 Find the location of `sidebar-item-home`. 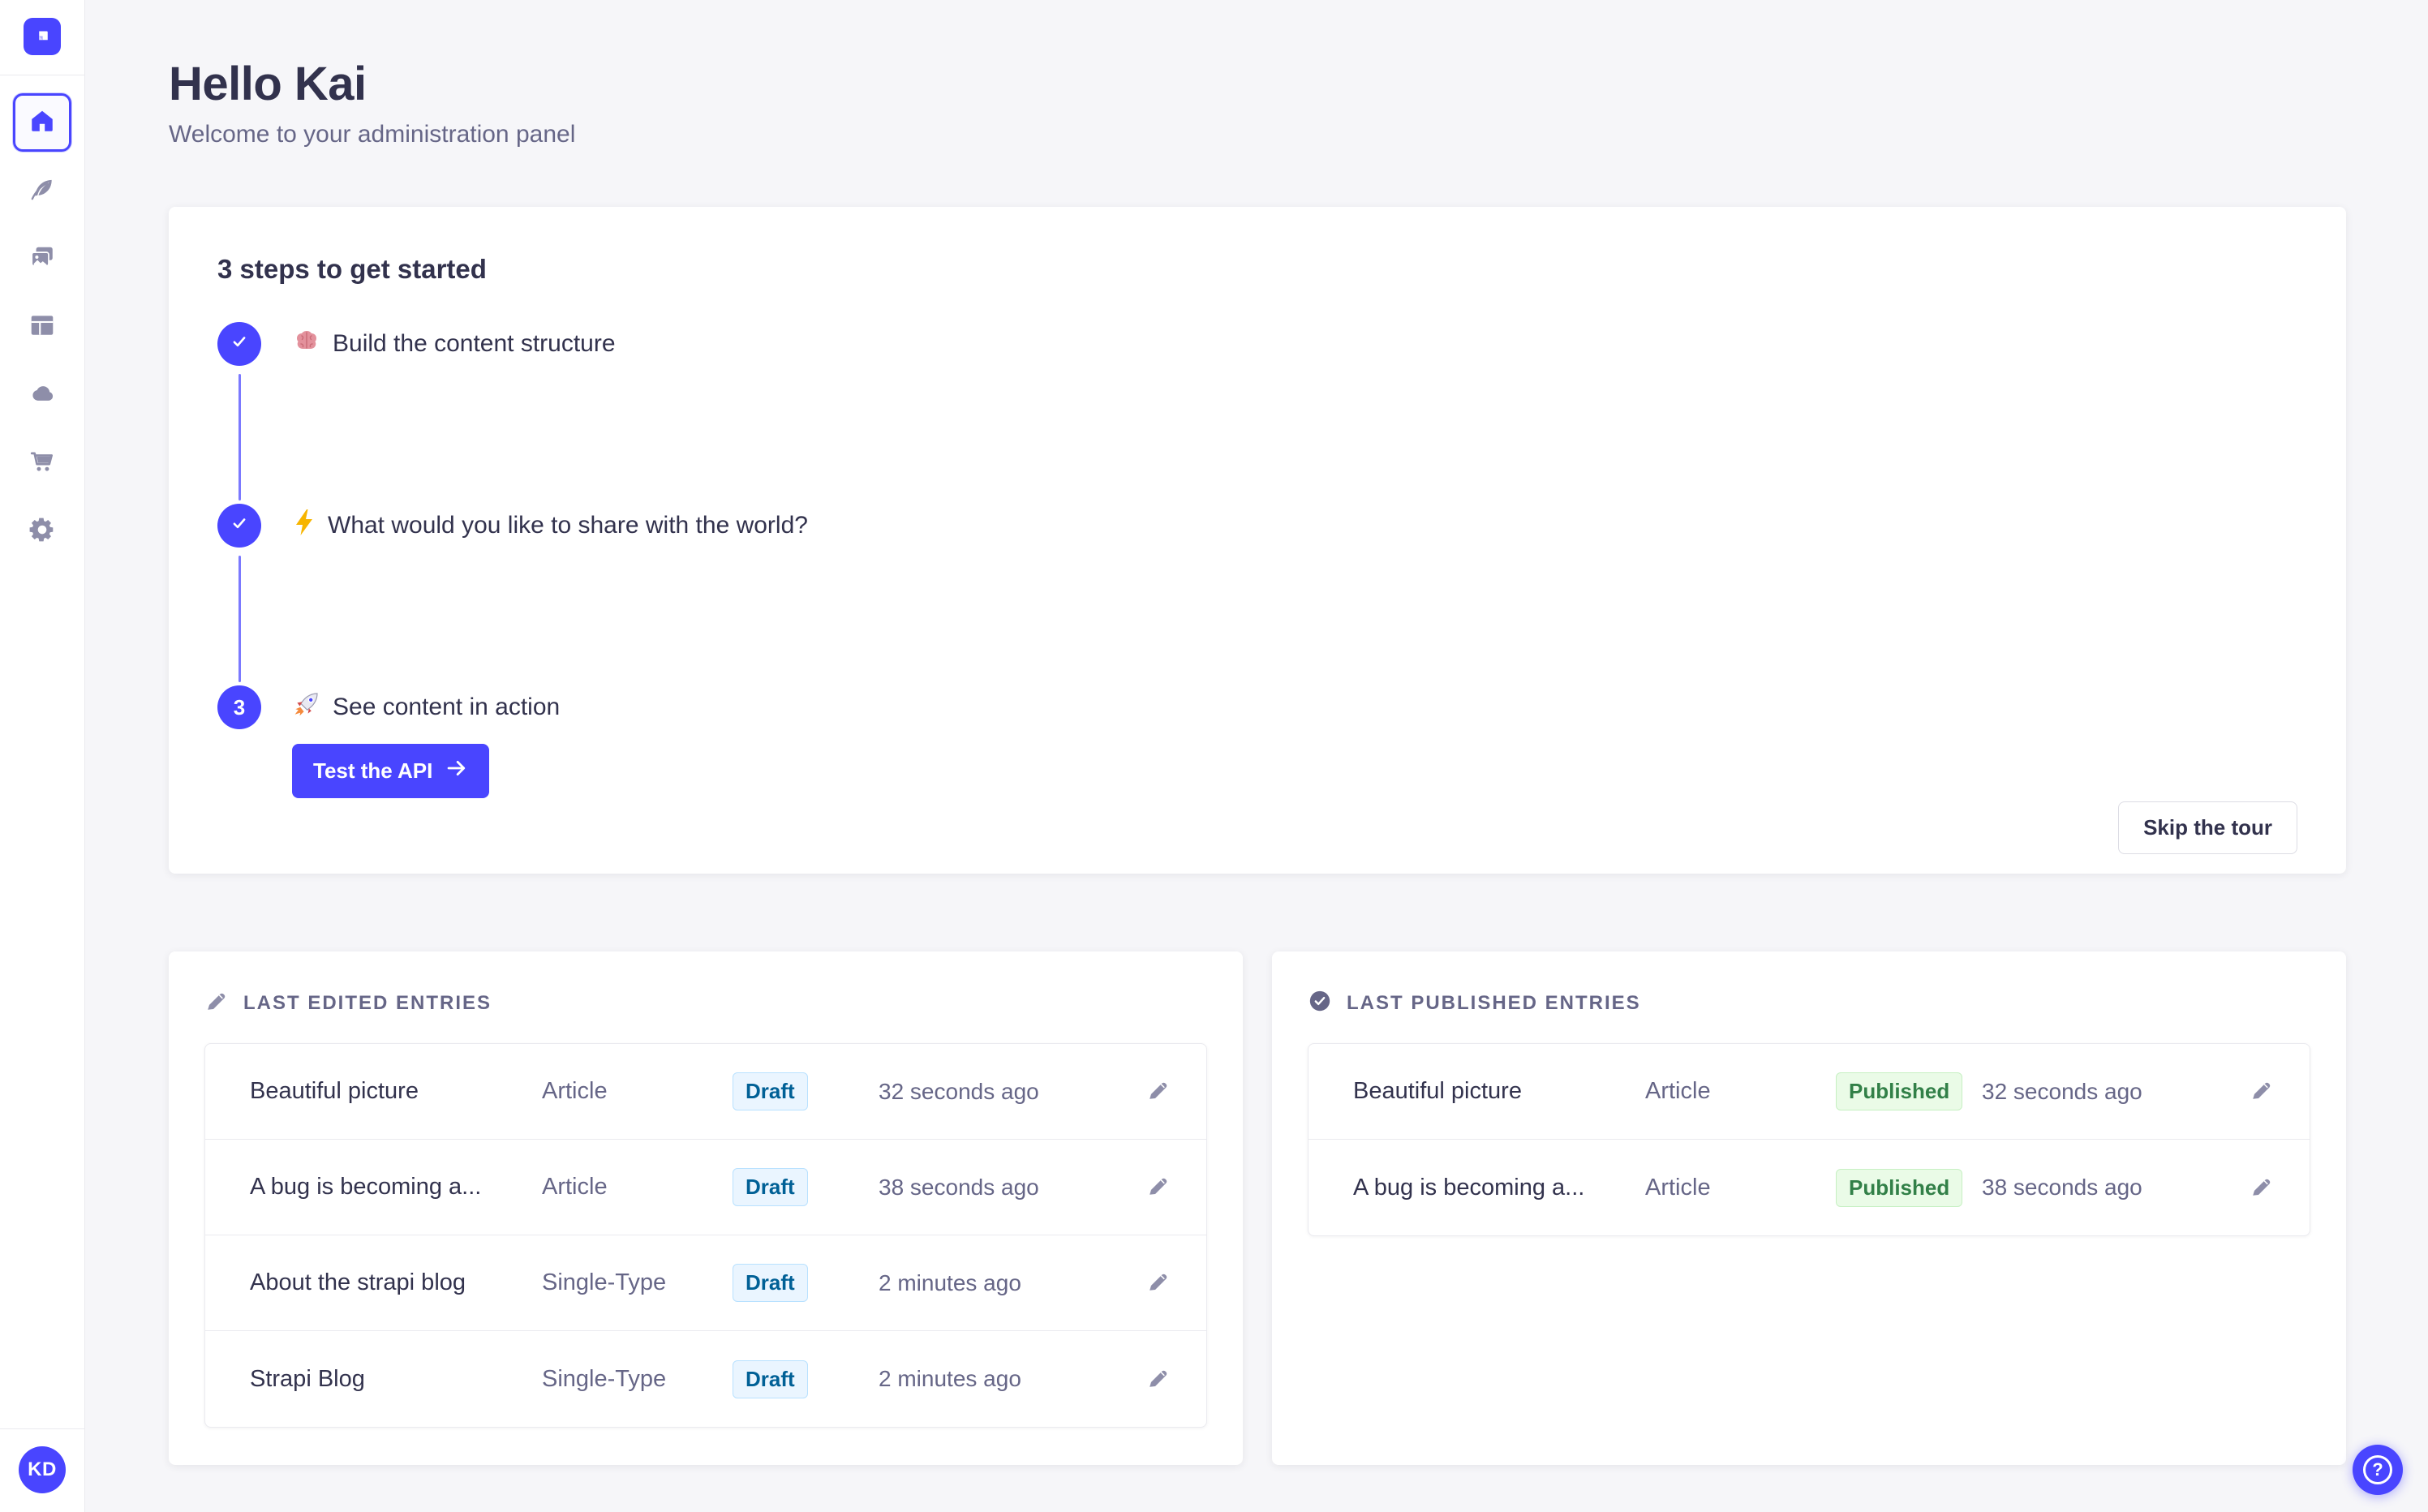

sidebar-item-home is located at coordinates (42, 122).